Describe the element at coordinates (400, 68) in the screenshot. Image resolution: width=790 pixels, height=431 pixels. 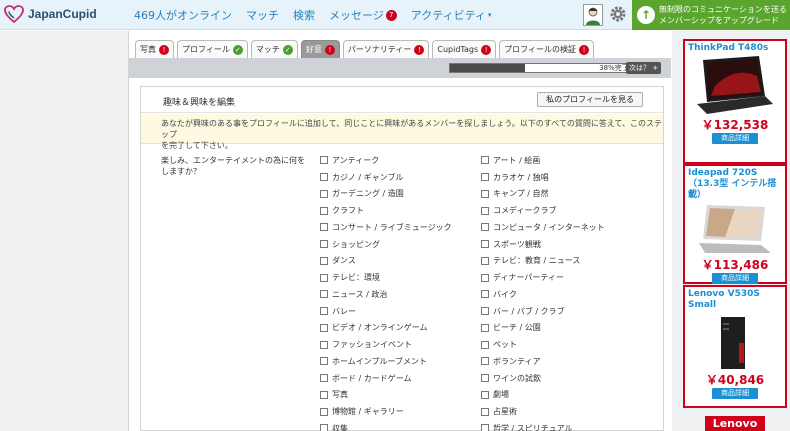
I see `progress-strip: 38%完了` at that location.